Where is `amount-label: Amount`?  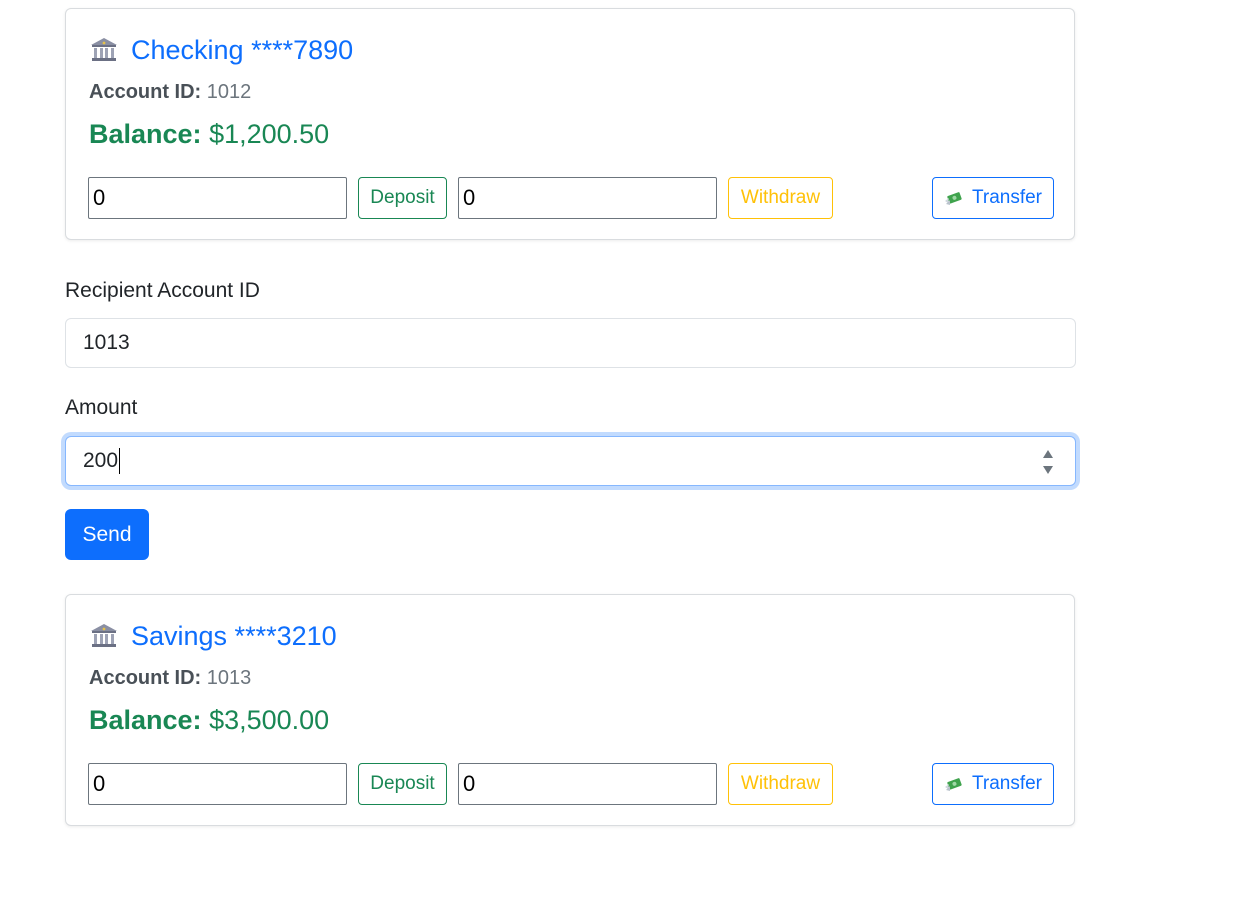
amount-label: Amount is located at coordinates (101, 407).